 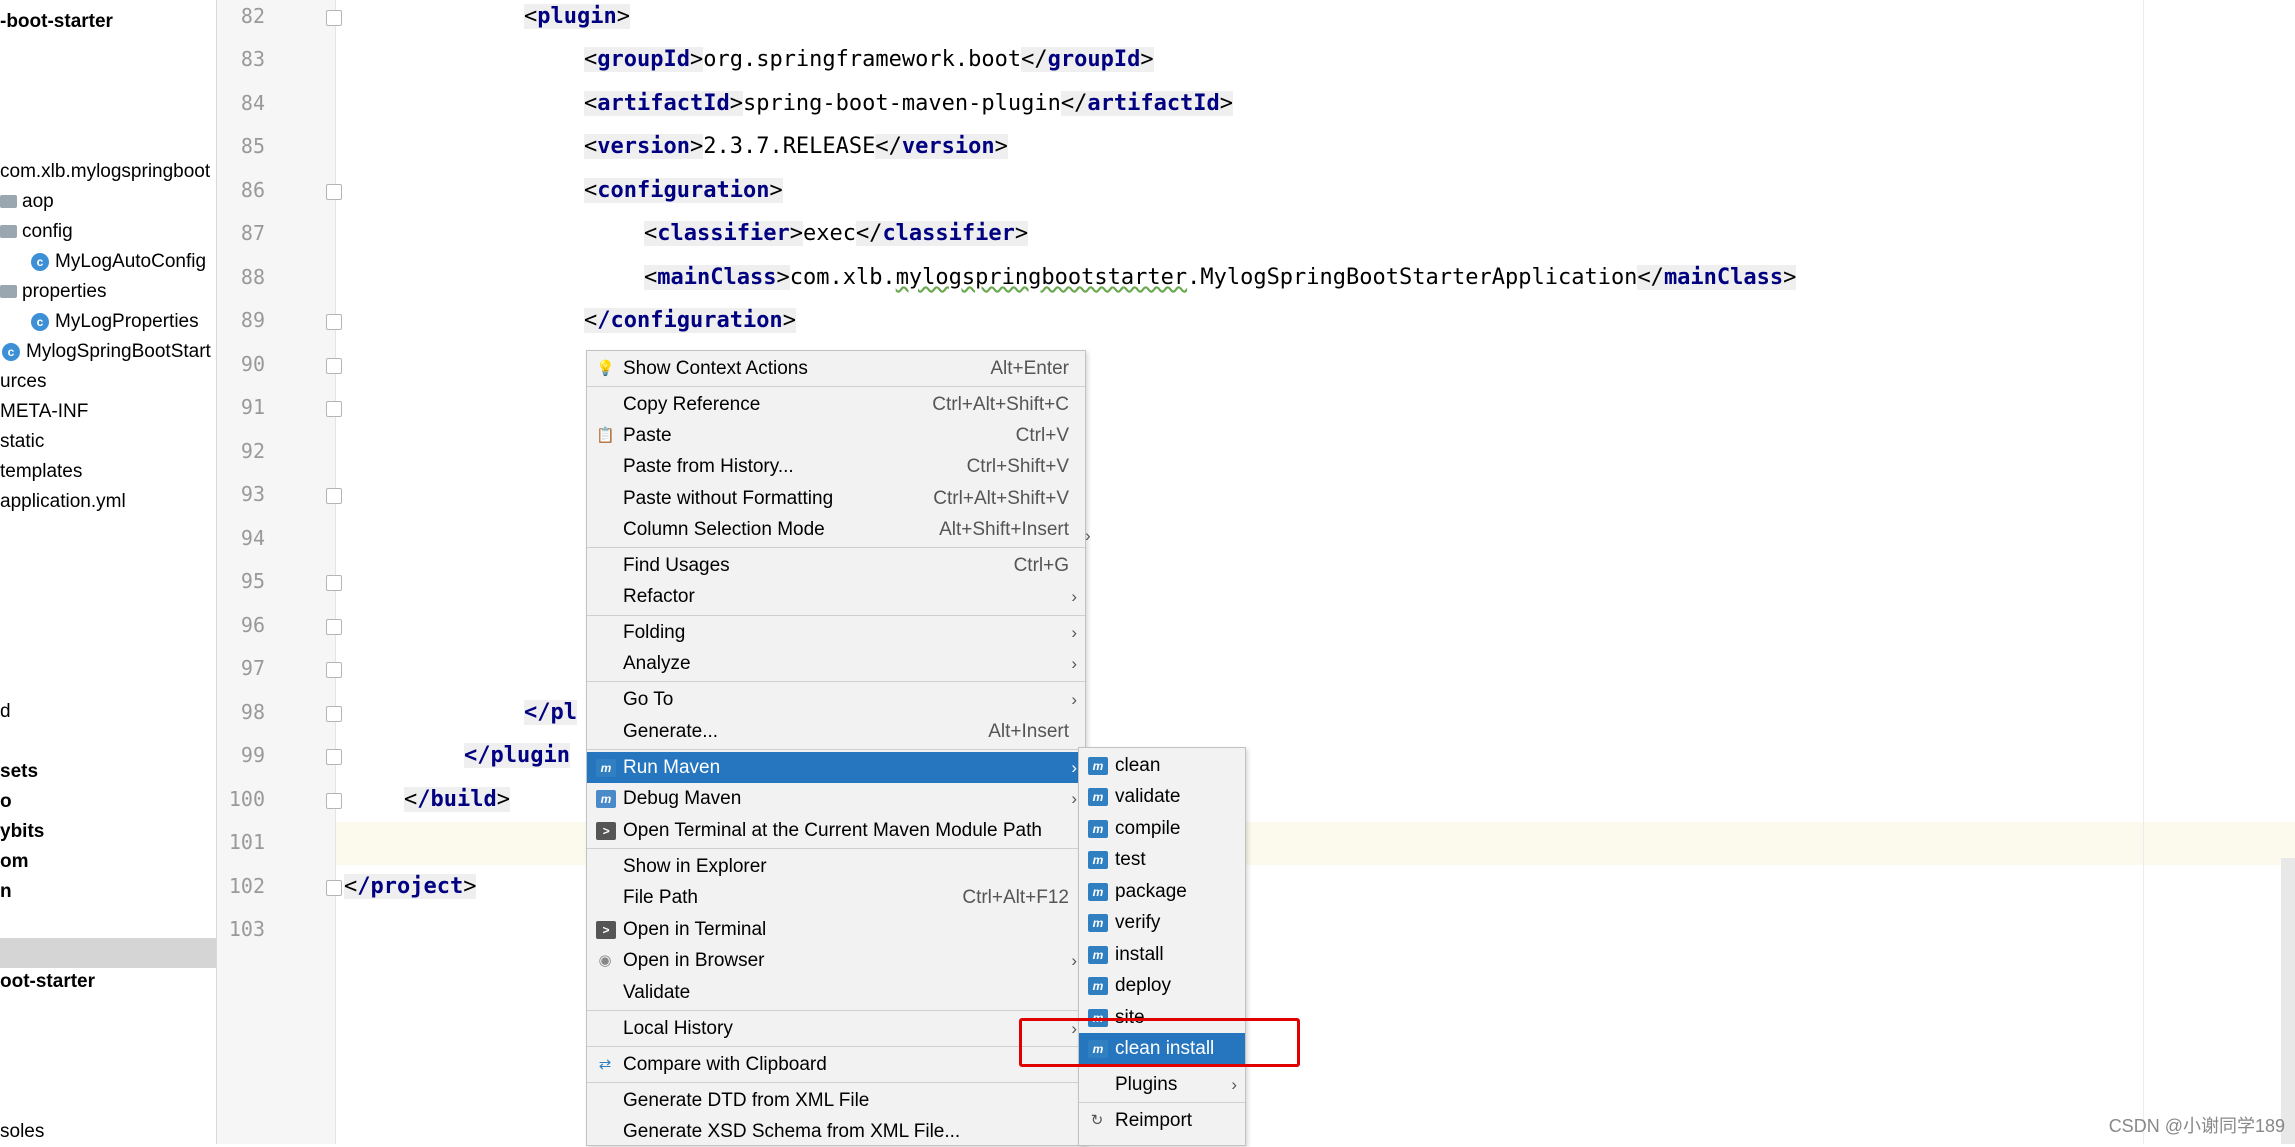 I want to click on line-number: 103, so click(x=246, y=929).